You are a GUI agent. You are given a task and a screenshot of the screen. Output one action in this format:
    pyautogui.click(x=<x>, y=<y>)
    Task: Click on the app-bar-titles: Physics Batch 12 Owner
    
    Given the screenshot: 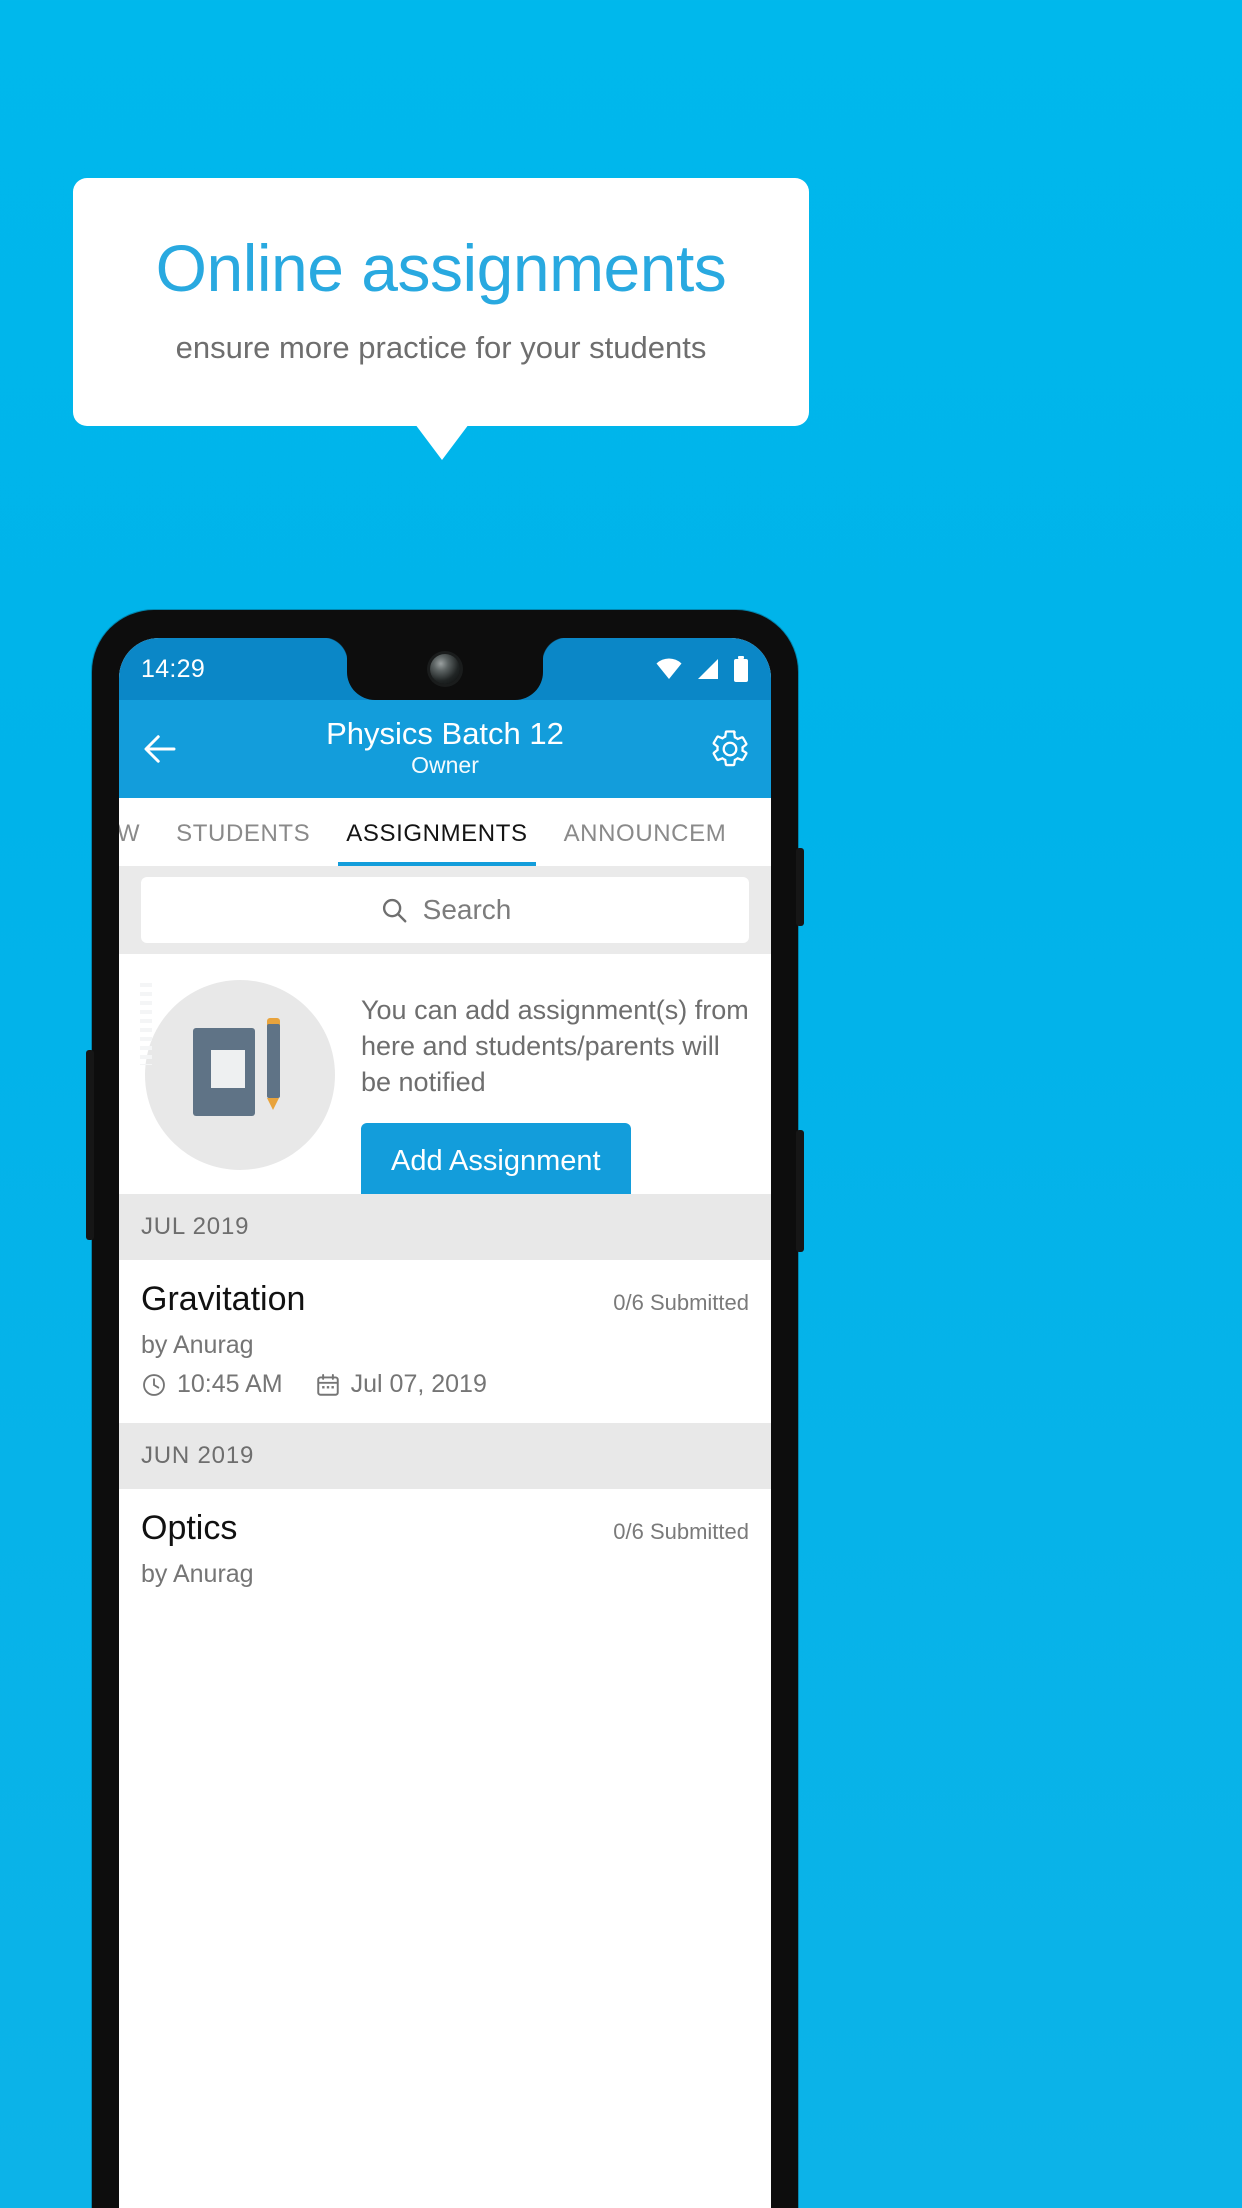 What is the action you would take?
    pyautogui.click(x=445, y=747)
    